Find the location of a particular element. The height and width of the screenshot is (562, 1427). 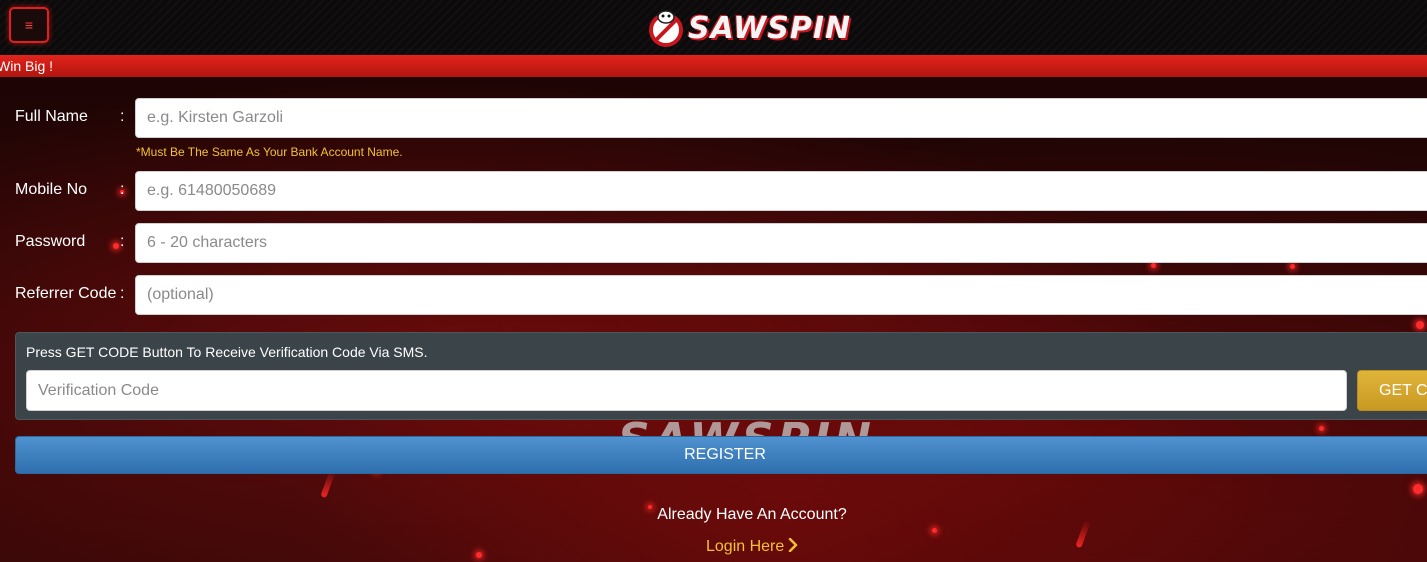

chevron-right-icon is located at coordinates (793, 545).